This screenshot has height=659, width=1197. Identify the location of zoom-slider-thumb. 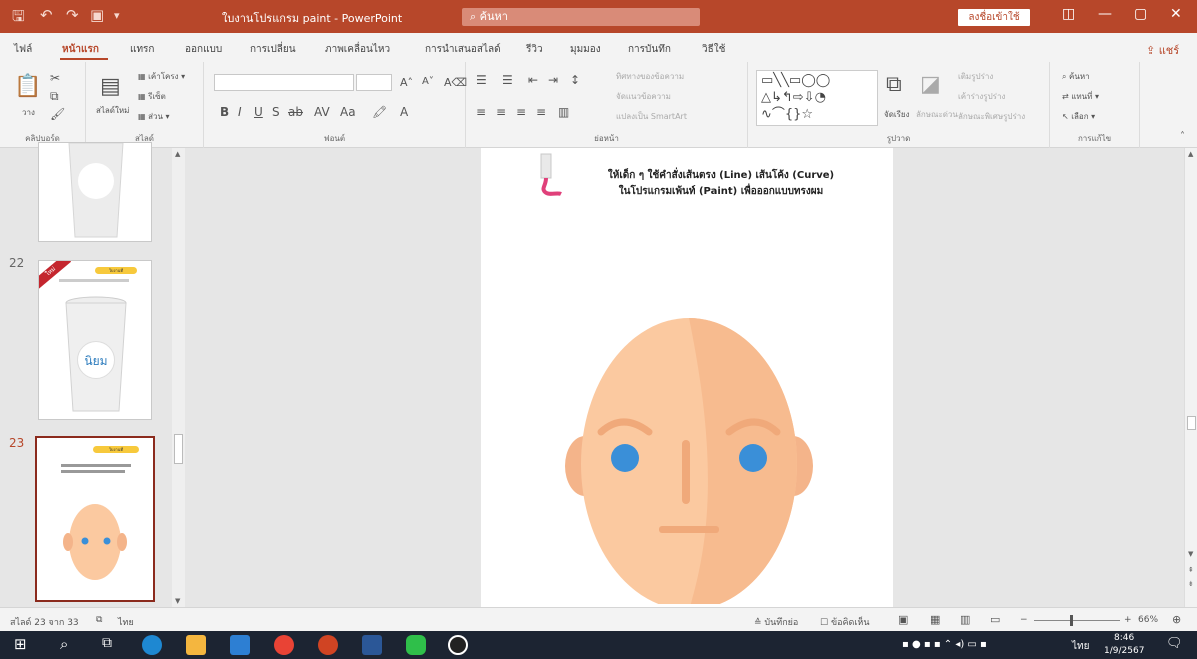
(1071, 620).